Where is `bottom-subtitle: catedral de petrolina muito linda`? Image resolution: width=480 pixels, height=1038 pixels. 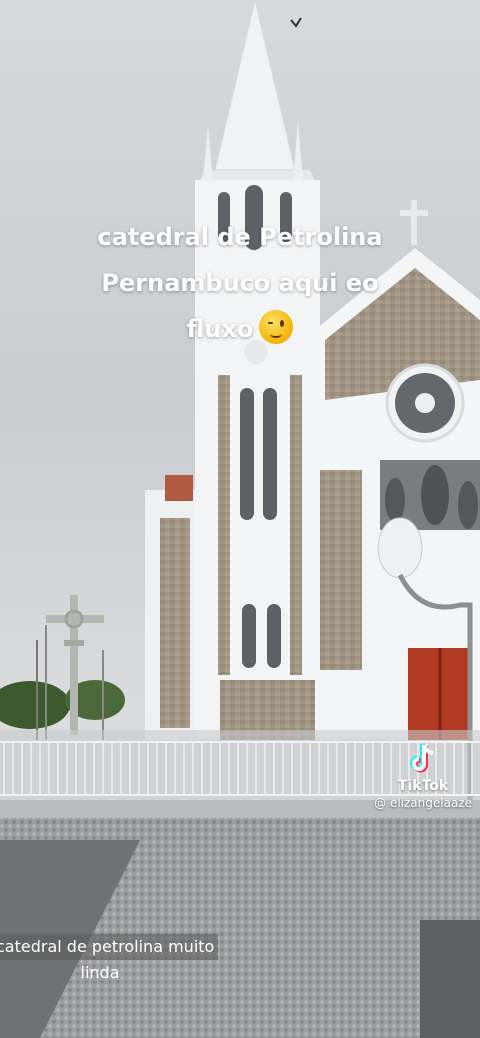
bottom-subtitle: catedral de petrolina muito linda is located at coordinates (121, 960).